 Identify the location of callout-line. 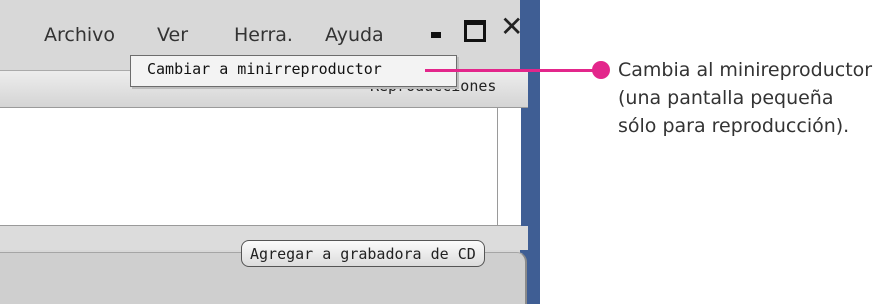
(513, 70).